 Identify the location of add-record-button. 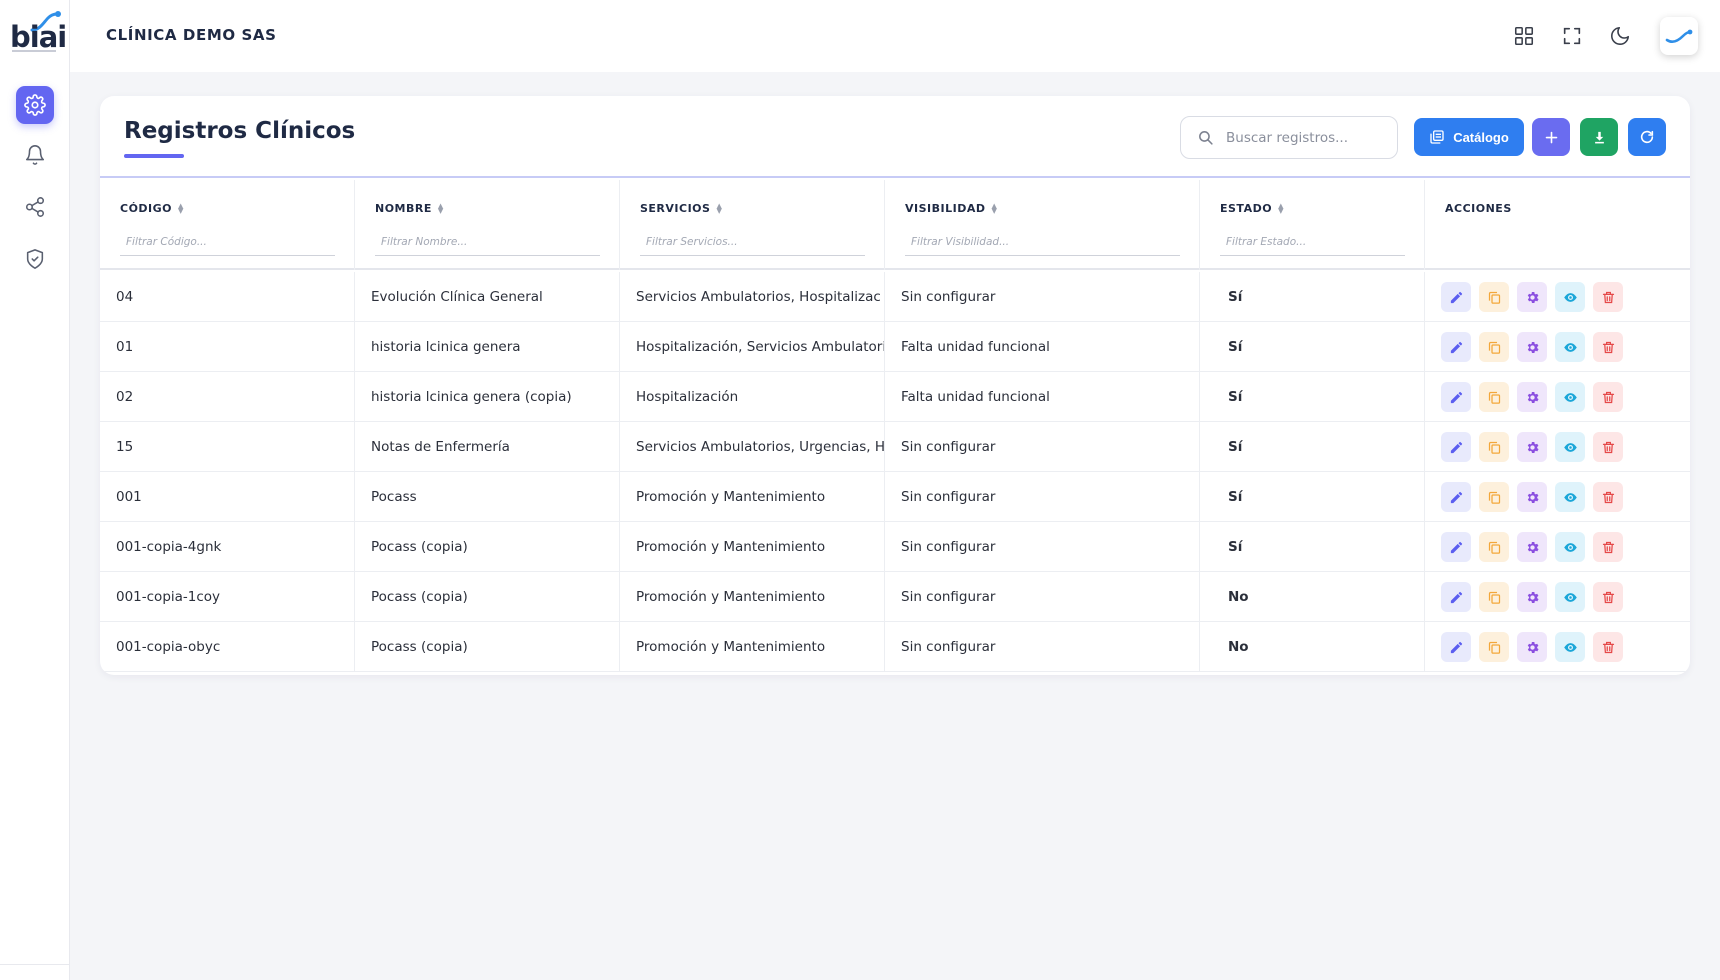
(1551, 137).